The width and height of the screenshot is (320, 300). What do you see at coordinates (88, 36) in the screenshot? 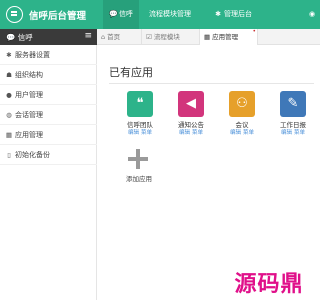
I see `hamburger-icon: ≡` at bounding box center [88, 36].